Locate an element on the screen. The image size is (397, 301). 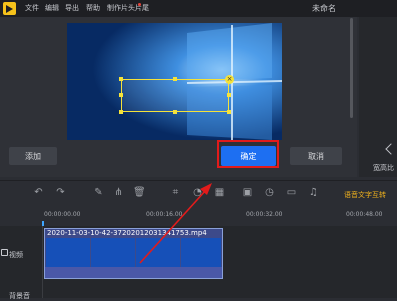
title-bar is located at coordinates (198, 8).